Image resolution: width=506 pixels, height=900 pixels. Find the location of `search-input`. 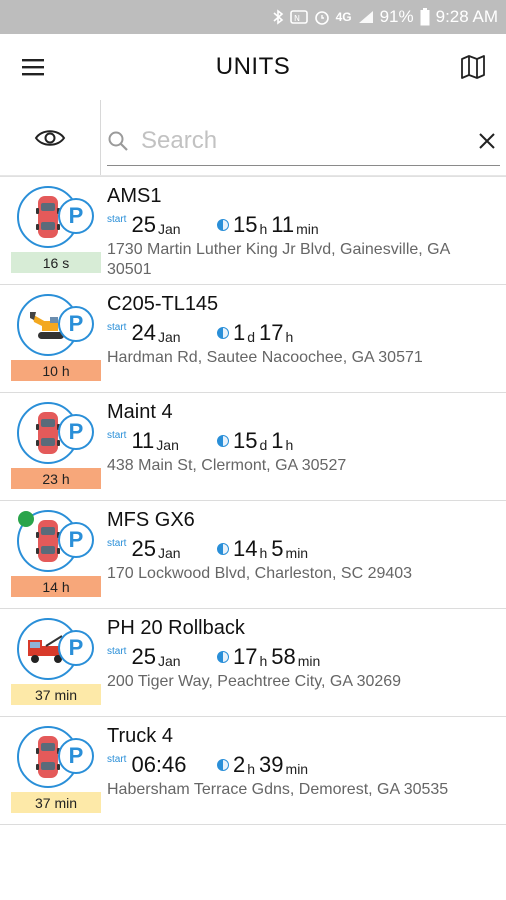

search-input is located at coordinates (301, 141).